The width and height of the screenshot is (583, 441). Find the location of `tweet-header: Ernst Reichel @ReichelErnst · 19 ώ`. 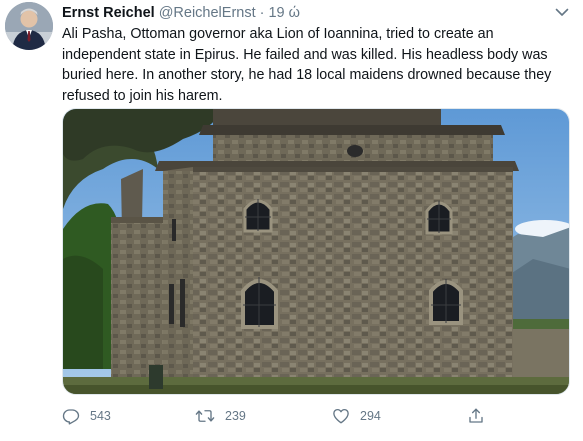

tweet-header: Ernst Reichel @ReichelErnst · 19 ώ is located at coordinates (181, 13).